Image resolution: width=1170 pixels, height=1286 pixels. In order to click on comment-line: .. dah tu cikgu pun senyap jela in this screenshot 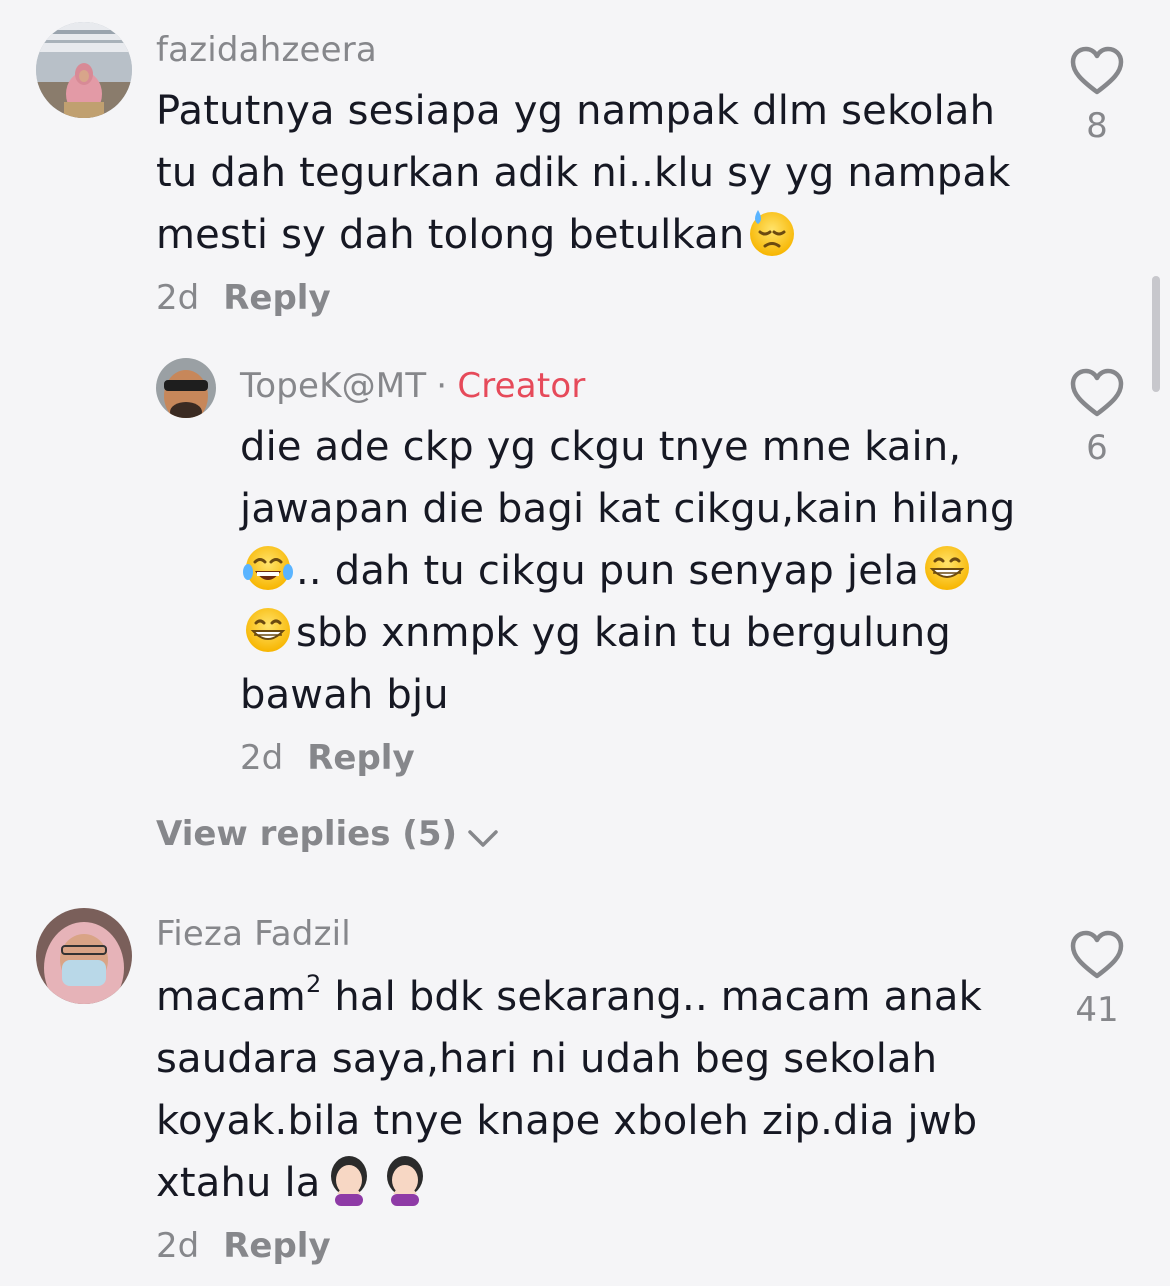, I will do `click(627, 571)`.